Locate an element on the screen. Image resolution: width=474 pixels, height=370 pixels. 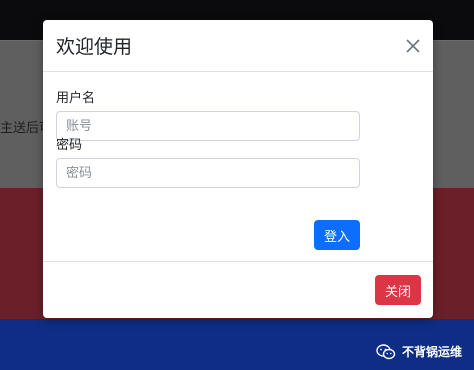
wechat-icon is located at coordinates (386, 351).